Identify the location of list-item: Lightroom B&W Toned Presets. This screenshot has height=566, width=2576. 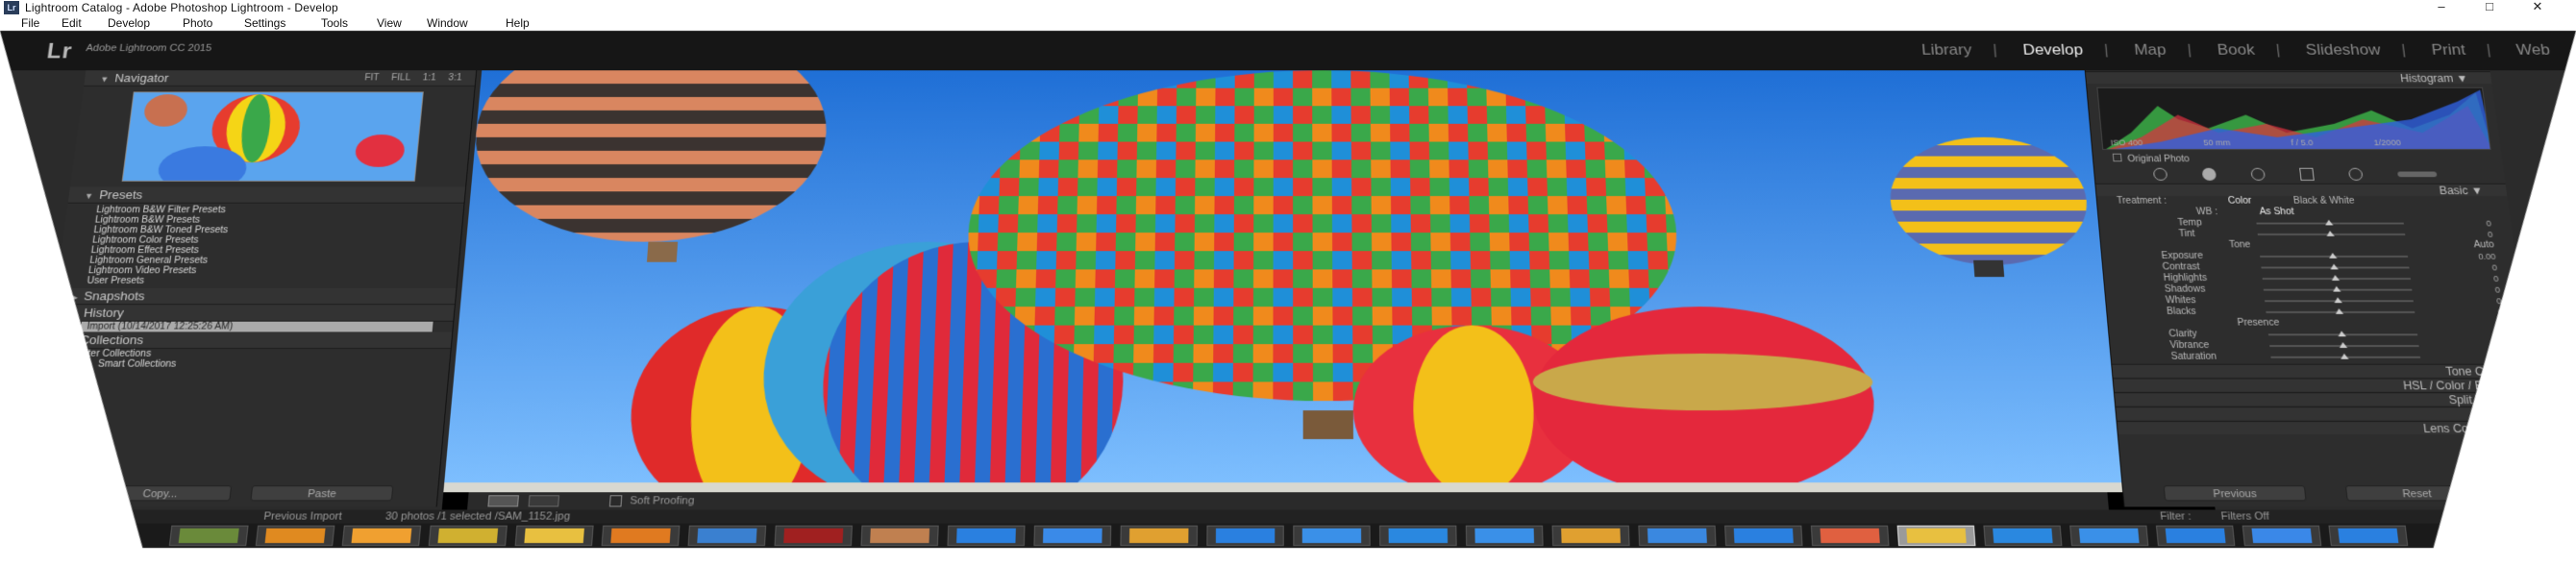
(262, 230).